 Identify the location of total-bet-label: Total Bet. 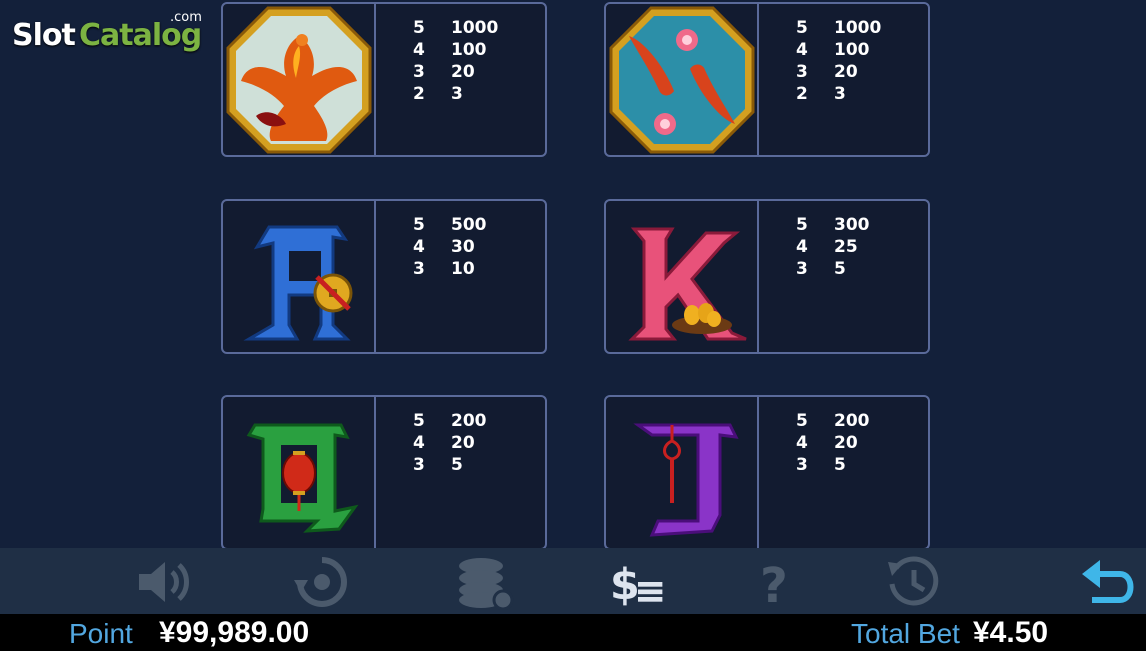
(905, 633).